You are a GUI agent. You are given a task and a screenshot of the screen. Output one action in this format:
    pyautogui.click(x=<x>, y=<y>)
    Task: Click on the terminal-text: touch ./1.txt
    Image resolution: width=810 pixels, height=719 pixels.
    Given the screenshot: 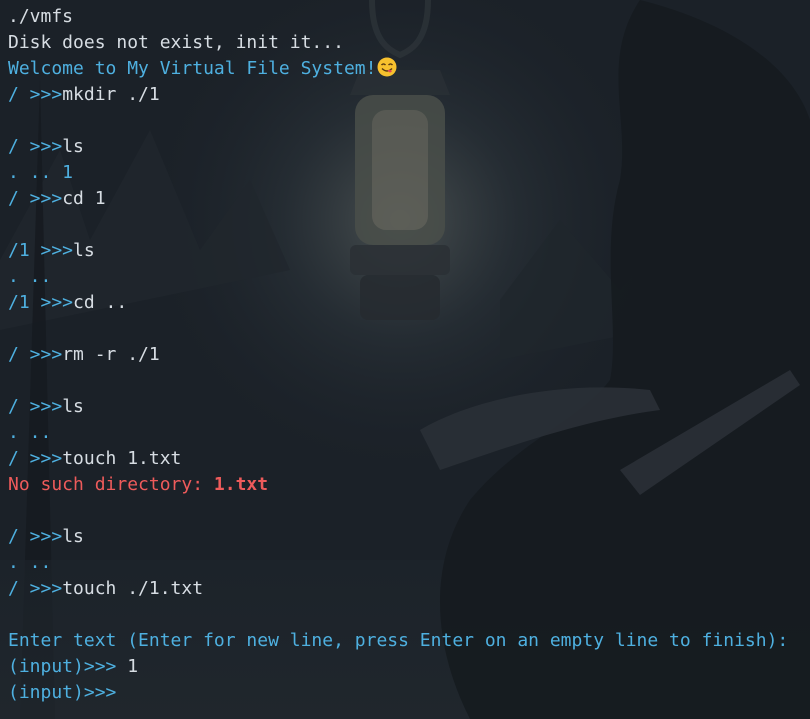 What is the action you would take?
    pyautogui.click(x=133, y=588)
    